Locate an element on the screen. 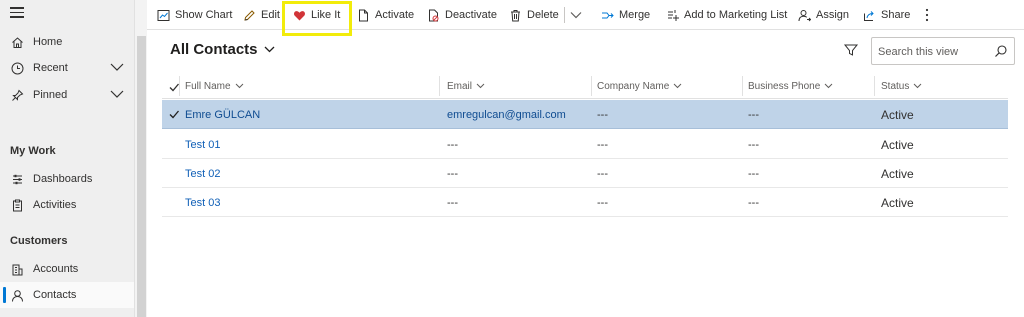 The height and width of the screenshot is (317, 1024). trash-icon is located at coordinates (515, 15).